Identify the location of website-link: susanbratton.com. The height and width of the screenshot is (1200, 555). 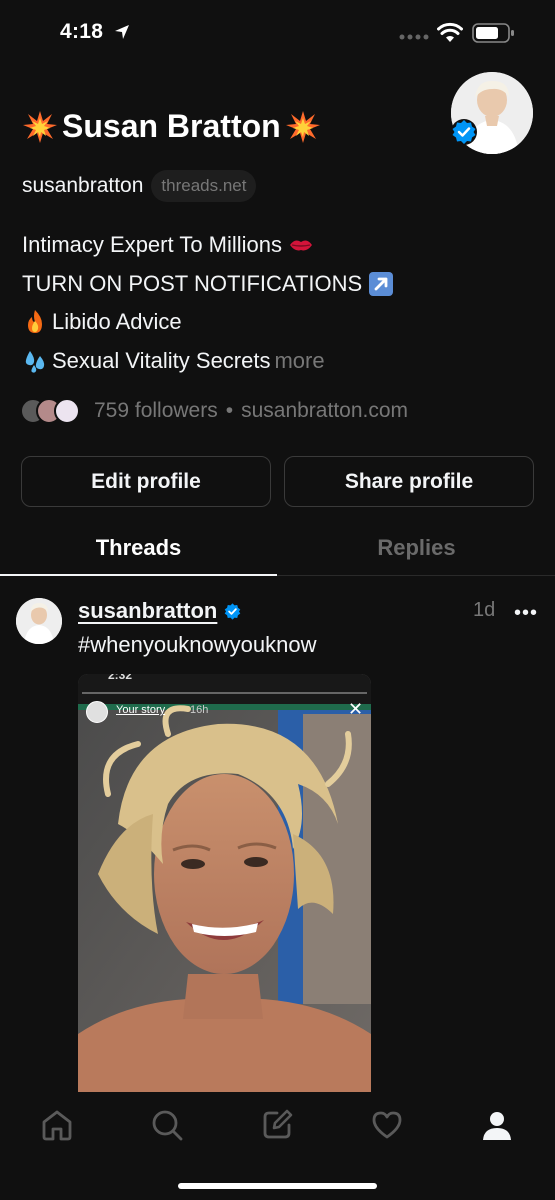
(324, 411).